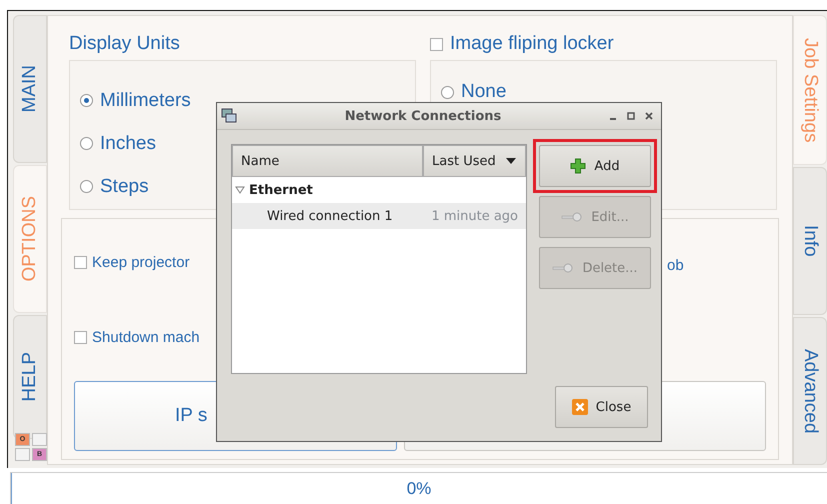 This screenshot has height=504, width=827. I want to click on add-button: Add, so click(595, 166).